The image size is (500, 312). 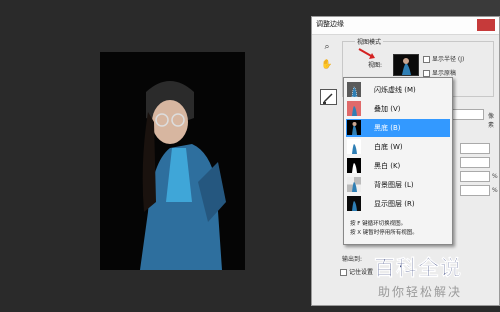 I want to click on view-mode-item-black-white: 黑白 (K), so click(x=398, y=166).